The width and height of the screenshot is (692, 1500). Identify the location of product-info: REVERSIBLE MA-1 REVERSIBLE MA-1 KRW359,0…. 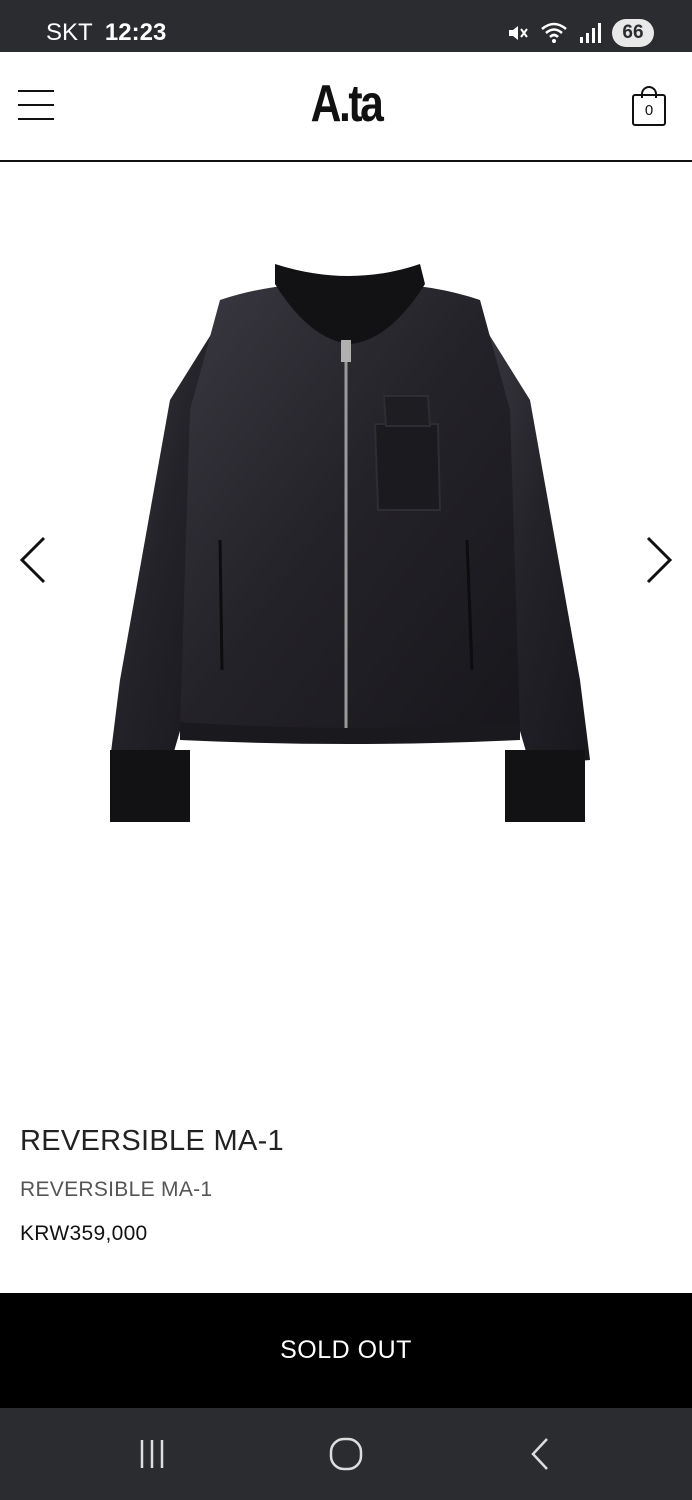
(346, 1185).